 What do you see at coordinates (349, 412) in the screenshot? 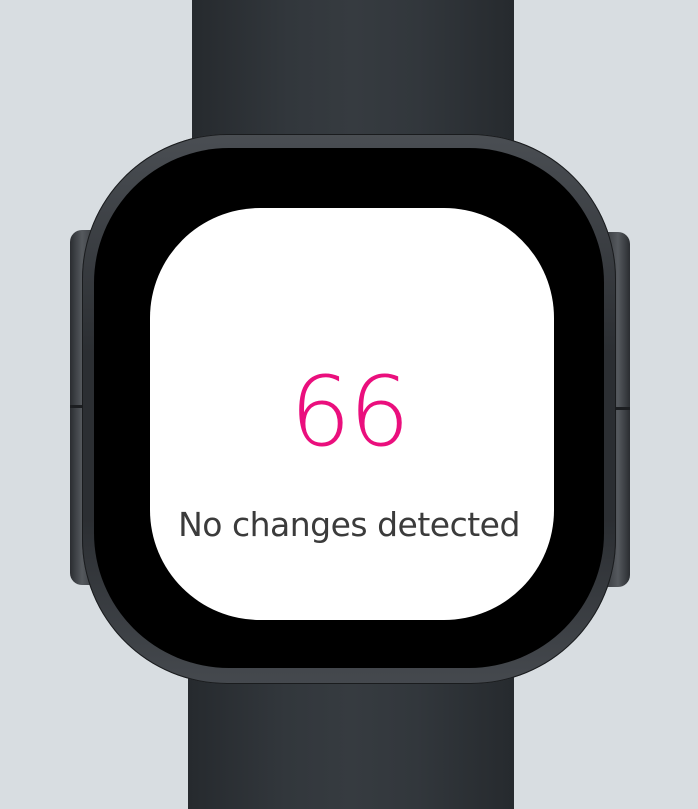
I see `reading-value: 66` at bounding box center [349, 412].